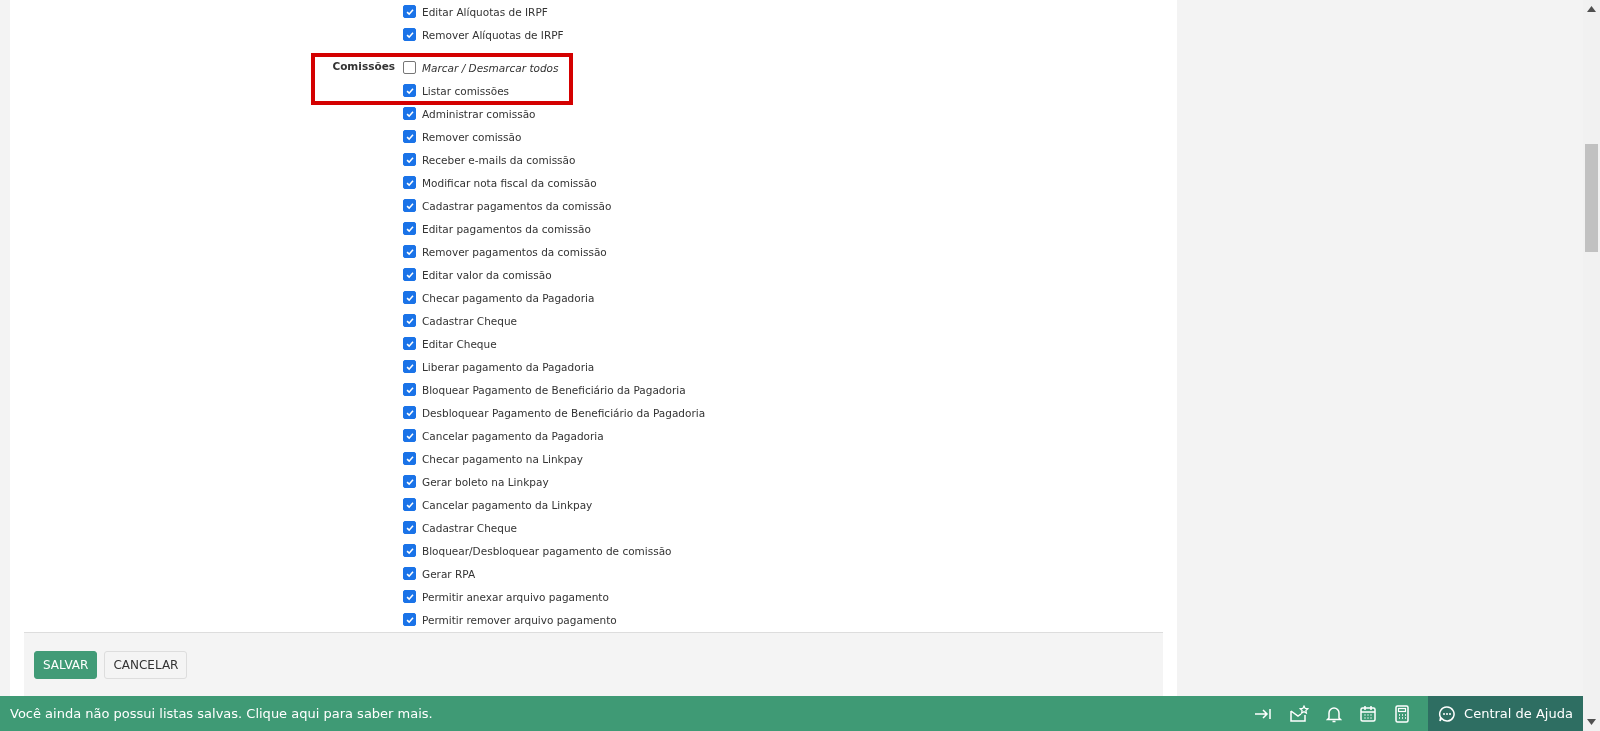 The image size is (1600, 731). Describe the element at coordinates (1447, 713) in the screenshot. I see `chat-icon` at that location.